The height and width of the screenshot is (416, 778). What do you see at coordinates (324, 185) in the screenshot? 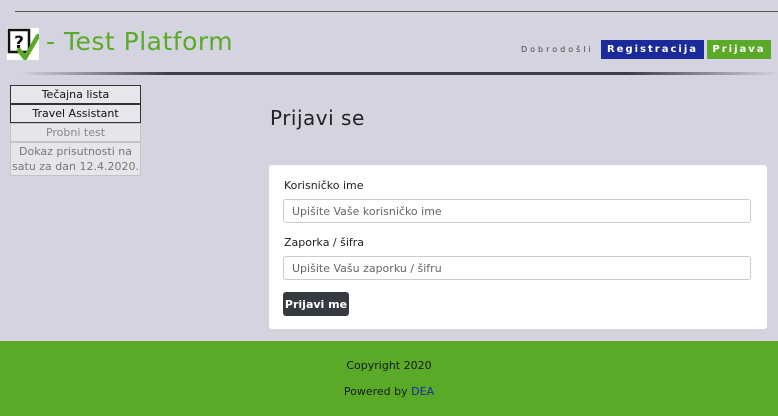
I see `username-label: Korisničko ime` at bounding box center [324, 185].